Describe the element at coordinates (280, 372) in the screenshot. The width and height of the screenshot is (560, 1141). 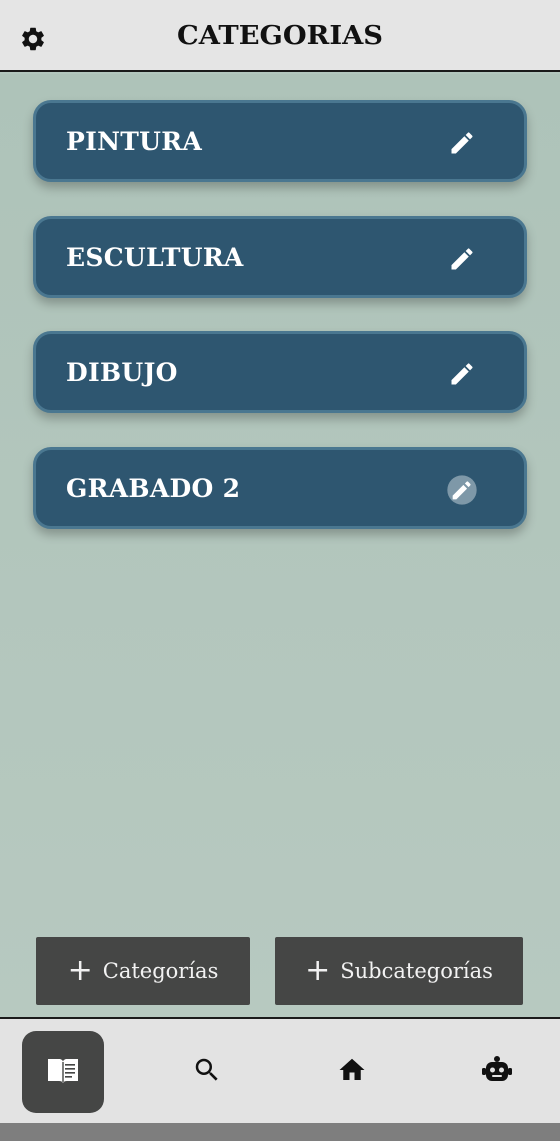
I see `category-card-dibujo: DIBUJO` at that location.